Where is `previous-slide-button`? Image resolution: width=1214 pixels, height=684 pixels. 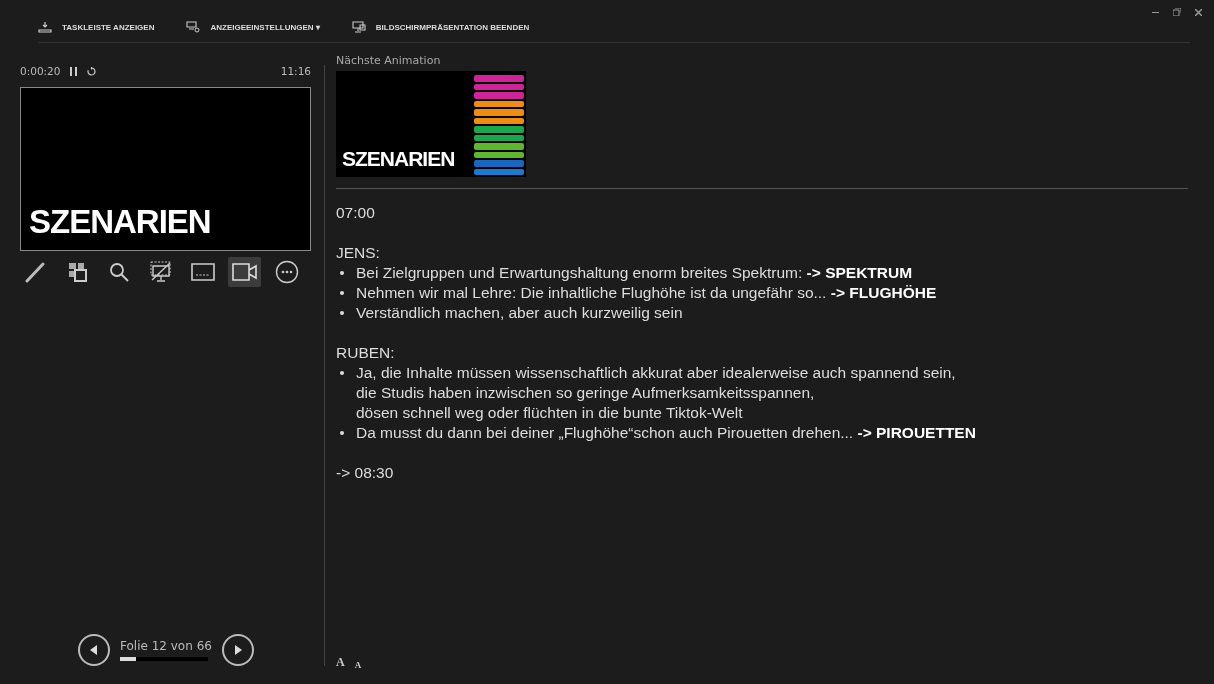
previous-slide-button is located at coordinates (94, 650).